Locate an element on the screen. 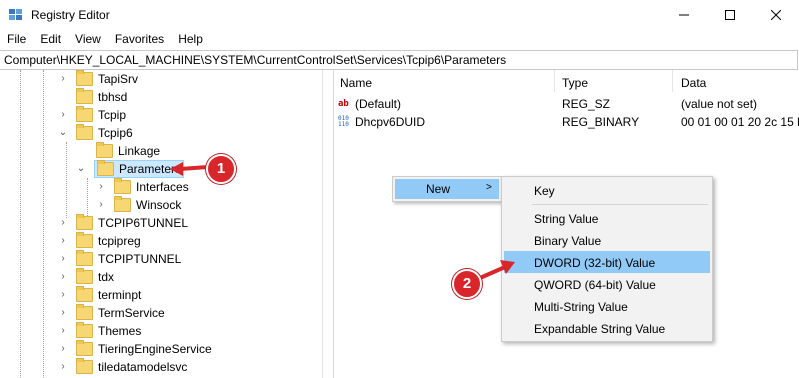 The image size is (799, 378). annotation-overlay is located at coordinates (342, 221).